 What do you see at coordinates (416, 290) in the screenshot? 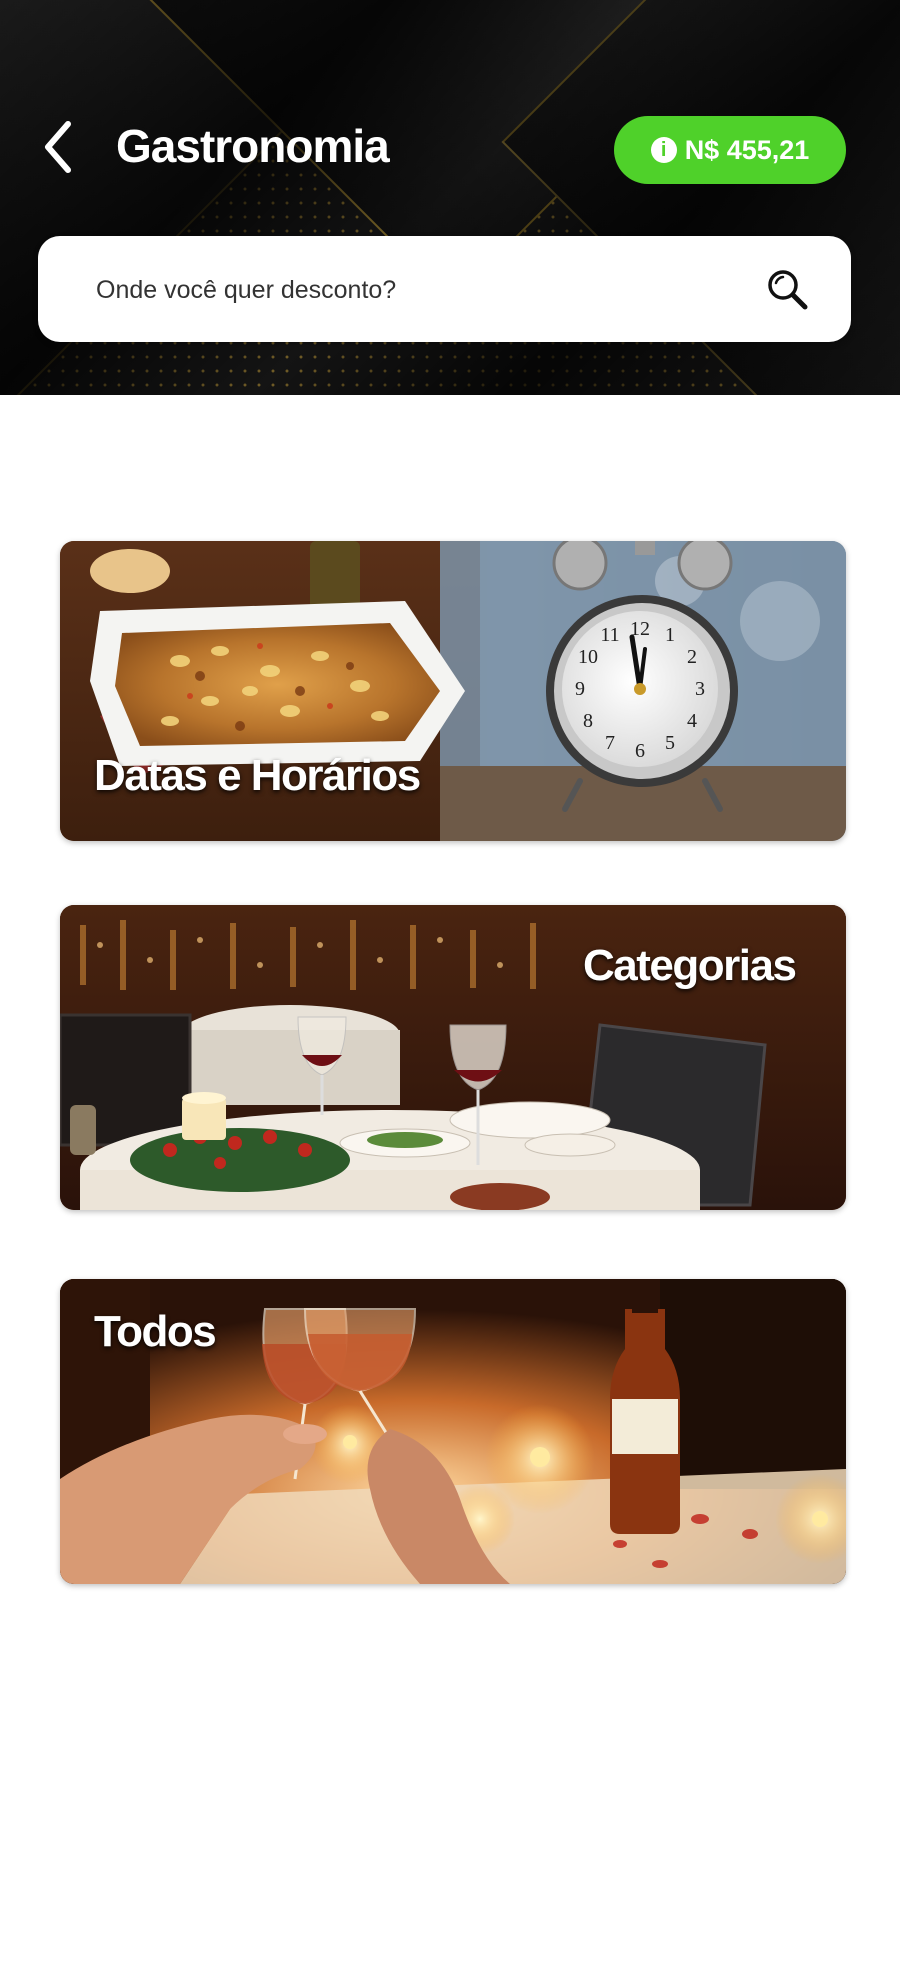
I see `search-input` at bounding box center [416, 290].